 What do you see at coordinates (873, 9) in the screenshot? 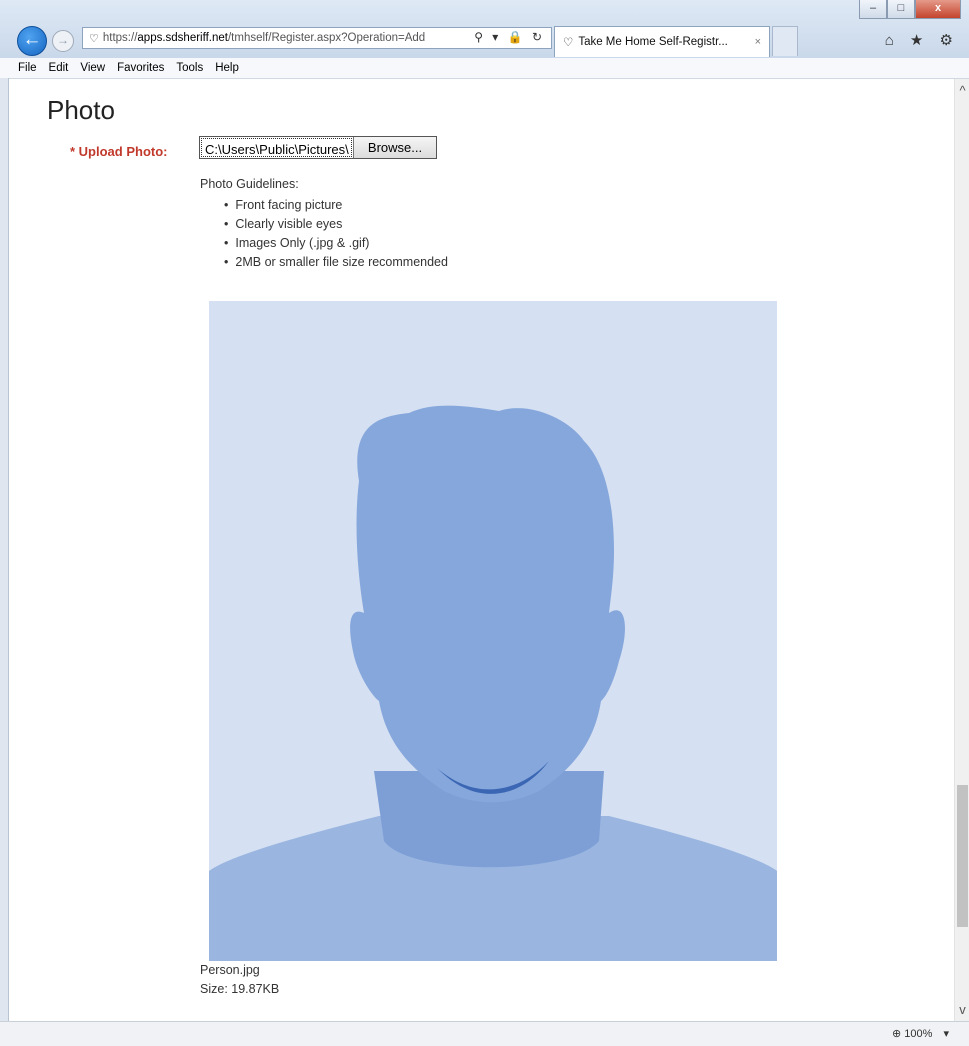
I see `minimize-button: –` at bounding box center [873, 9].